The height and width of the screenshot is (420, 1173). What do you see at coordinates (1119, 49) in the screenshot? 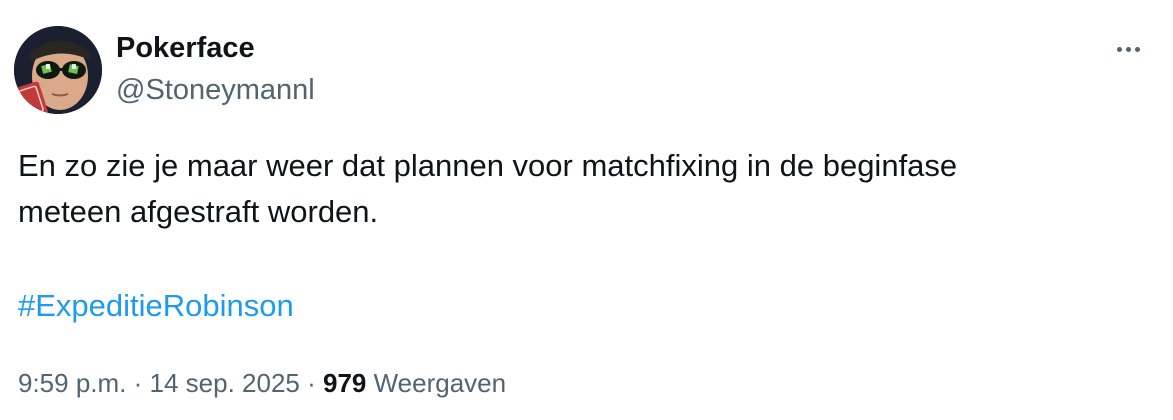
I see `more-horizontal-icon` at bounding box center [1119, 49].